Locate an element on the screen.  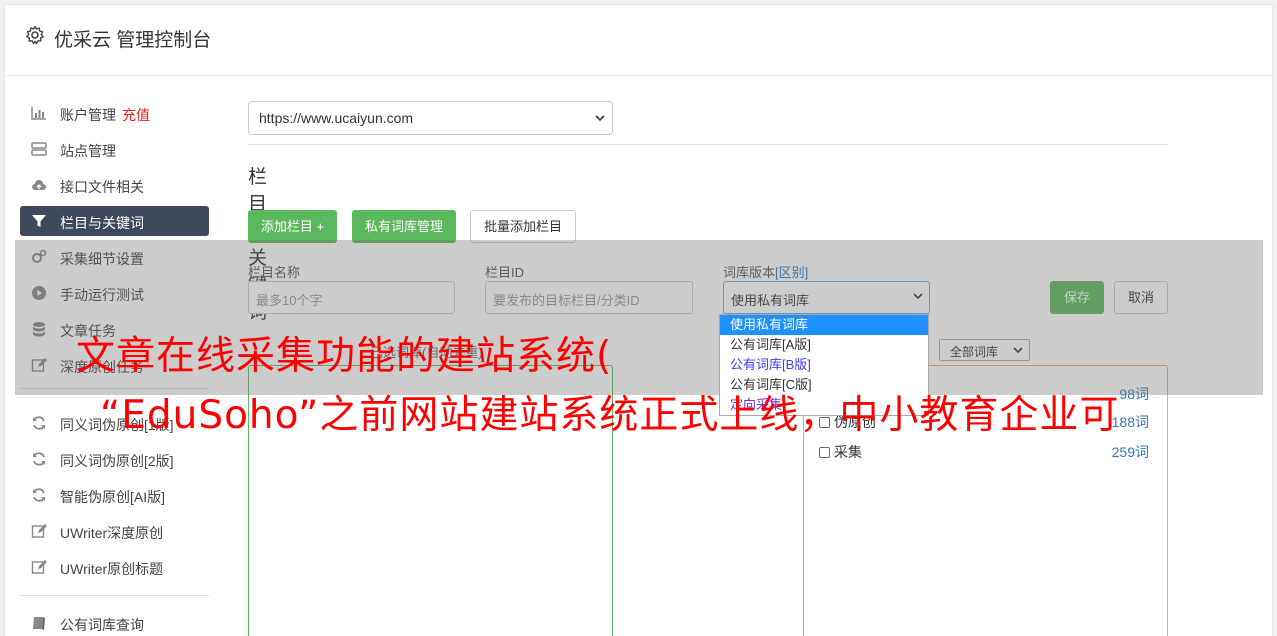
book-icon is located at coordinates (39, 623).